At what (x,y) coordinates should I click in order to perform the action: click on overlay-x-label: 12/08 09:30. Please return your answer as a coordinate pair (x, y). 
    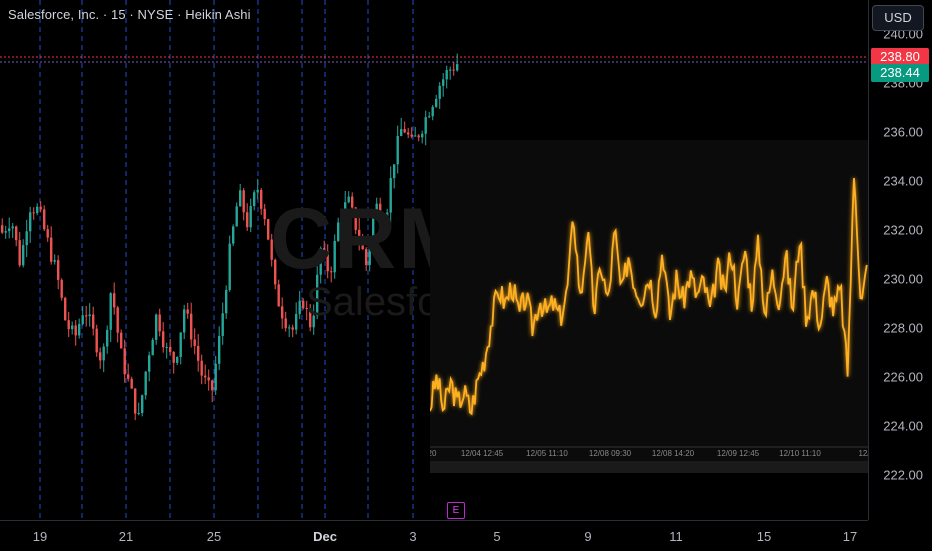
    Looking at the image, I should click on (610, 453).